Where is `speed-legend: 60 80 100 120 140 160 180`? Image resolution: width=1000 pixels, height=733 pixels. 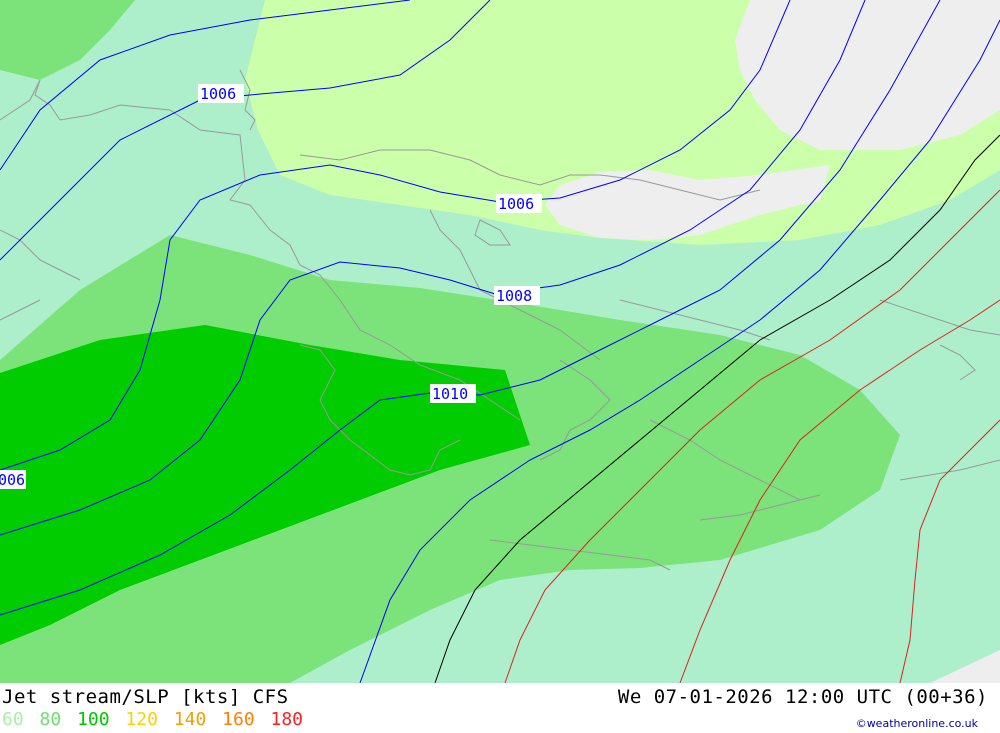 speed-legend: 60 80 100 120 140 160 180 is located at coordinates (155, 719).